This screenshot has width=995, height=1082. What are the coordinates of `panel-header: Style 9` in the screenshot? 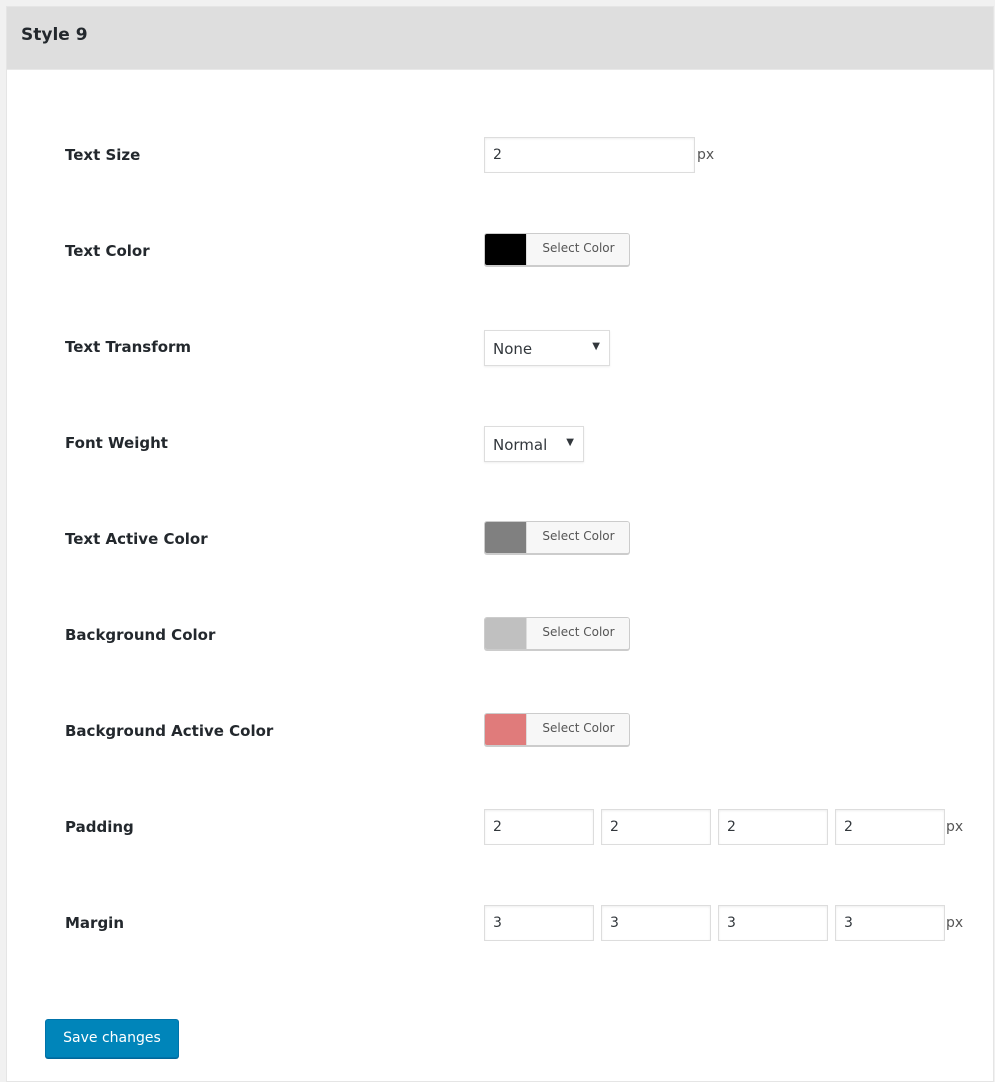 It's located at (500, 38).